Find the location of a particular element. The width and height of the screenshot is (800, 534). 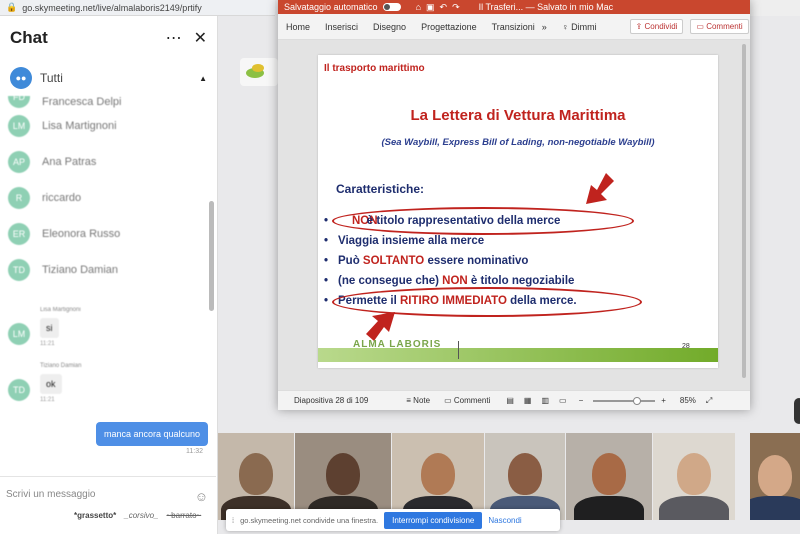

member-name: Tiziano Damian is located at coordinates (80, 270).